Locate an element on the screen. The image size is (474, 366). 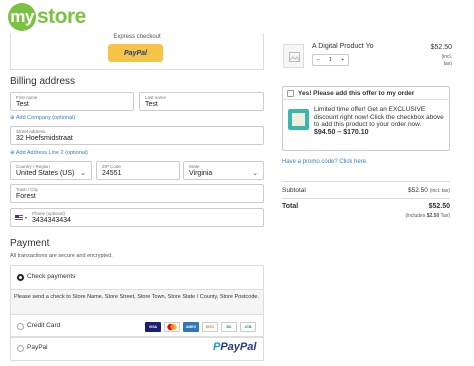
offer-checkbox is located at coordinates (290, 93).